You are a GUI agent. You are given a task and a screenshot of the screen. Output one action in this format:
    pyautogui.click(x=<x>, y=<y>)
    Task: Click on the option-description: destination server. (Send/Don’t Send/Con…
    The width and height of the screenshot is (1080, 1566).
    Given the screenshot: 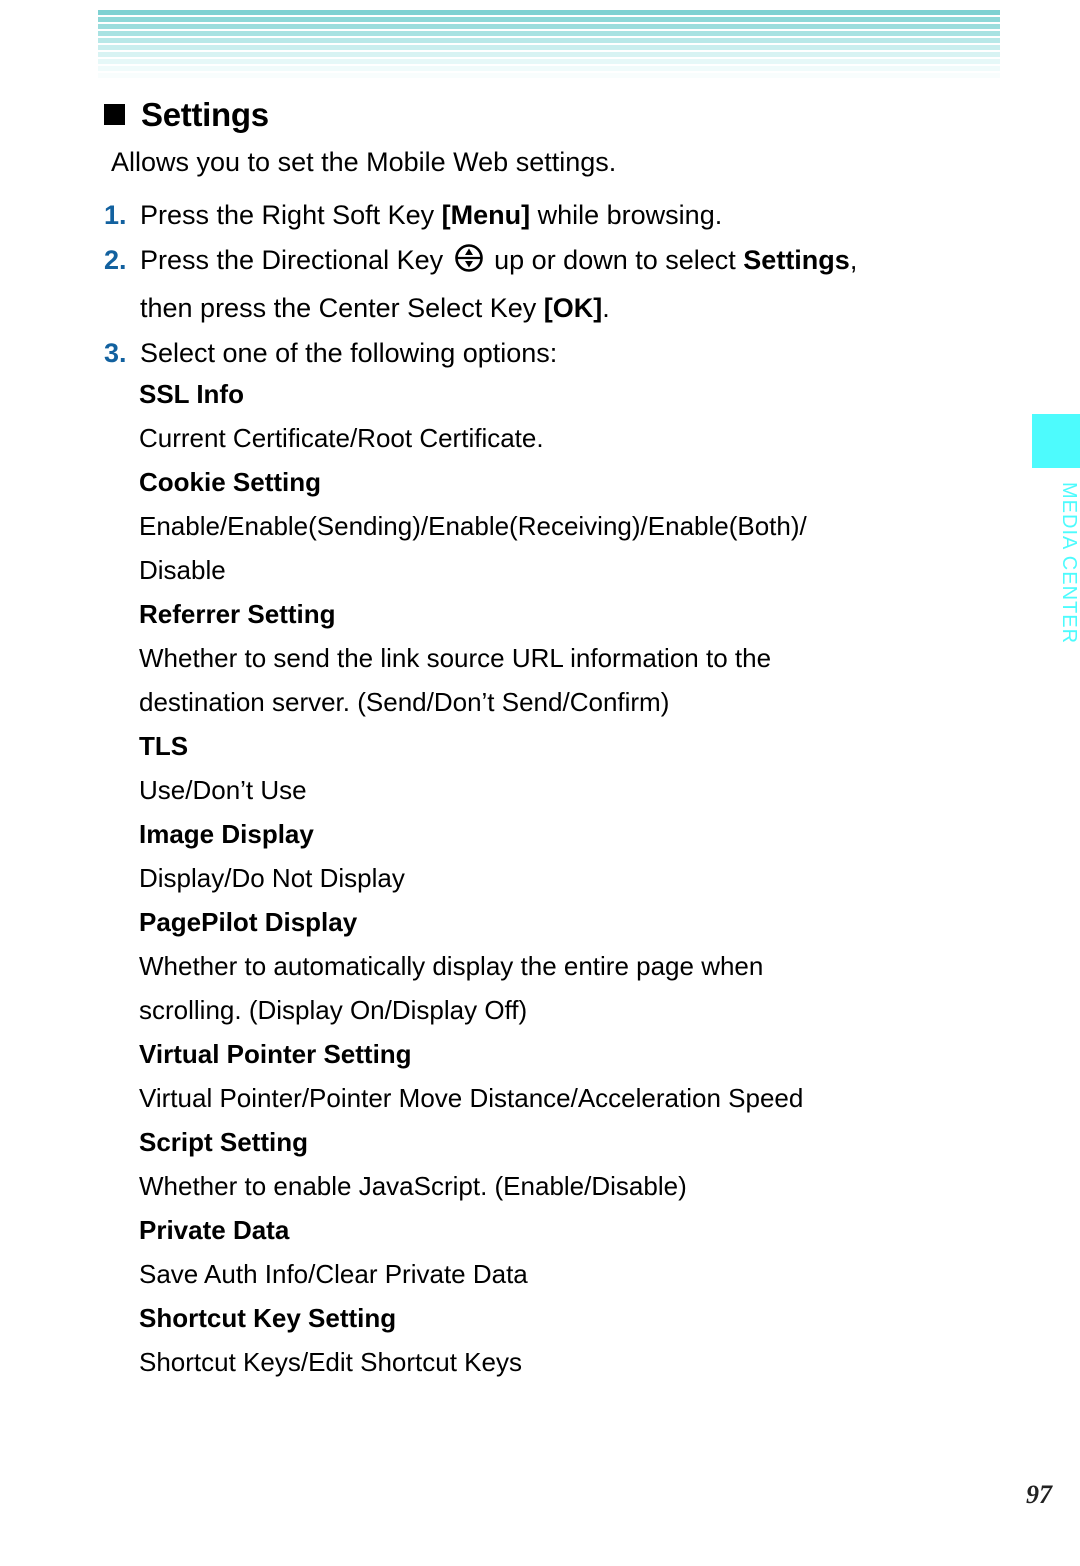 What is the action you would take?
    pyautogui.click(x=404, y=702)
    